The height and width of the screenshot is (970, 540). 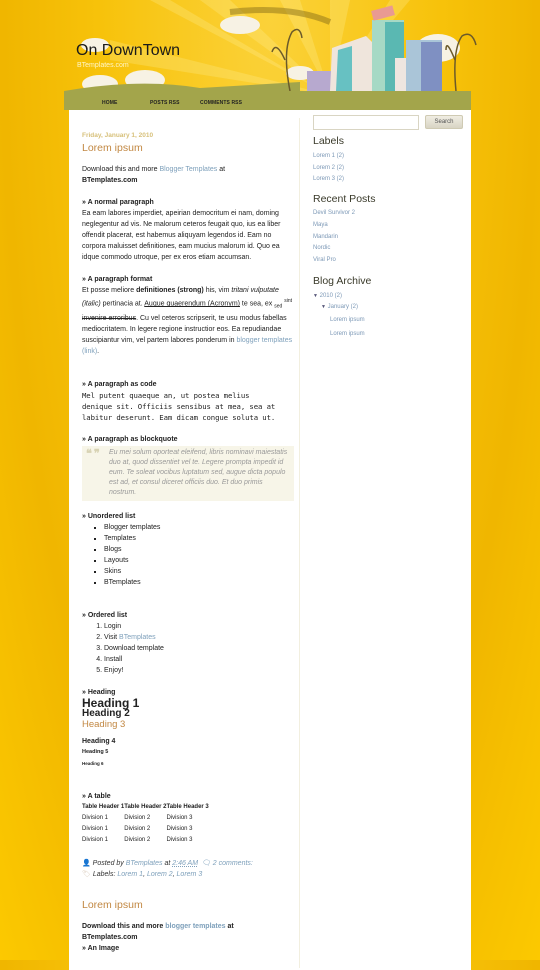 I want to click on text: pertinacia at., so click(x=122, y=304).